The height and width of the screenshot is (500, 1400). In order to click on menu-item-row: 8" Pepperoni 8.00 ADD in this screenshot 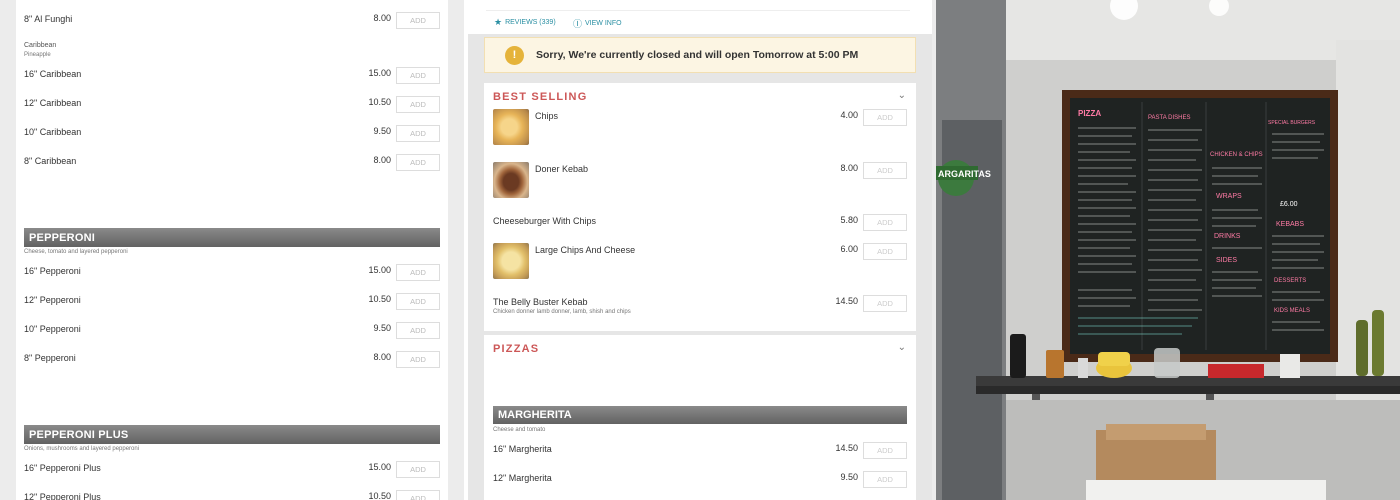, I will do `click(232, 360)`.